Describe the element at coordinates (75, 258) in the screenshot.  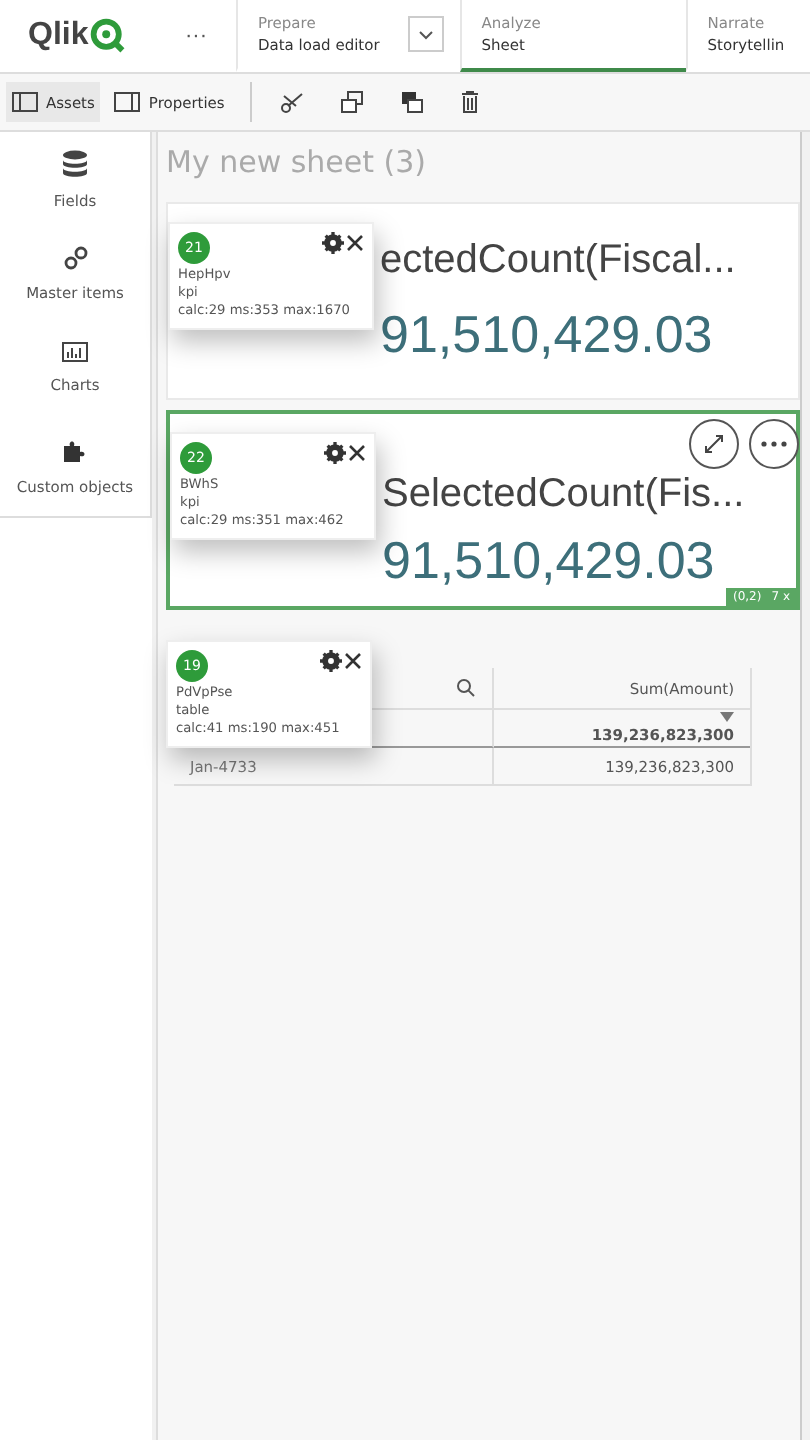
I see `link-icon` at that location.